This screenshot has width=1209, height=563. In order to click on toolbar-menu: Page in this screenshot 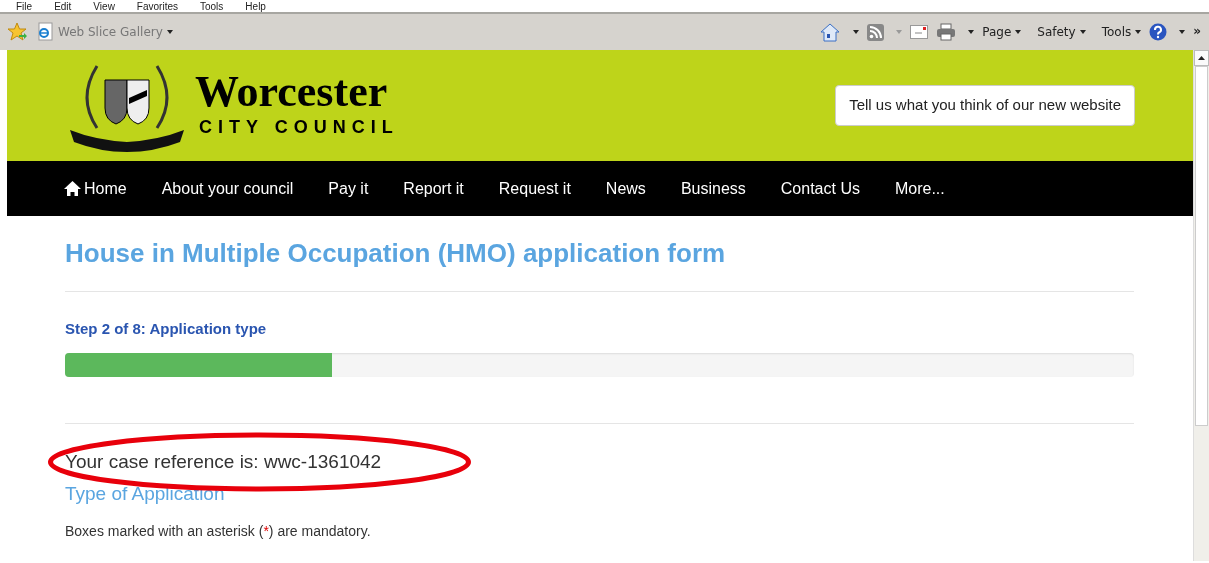, I will do `click(997, 32)`.